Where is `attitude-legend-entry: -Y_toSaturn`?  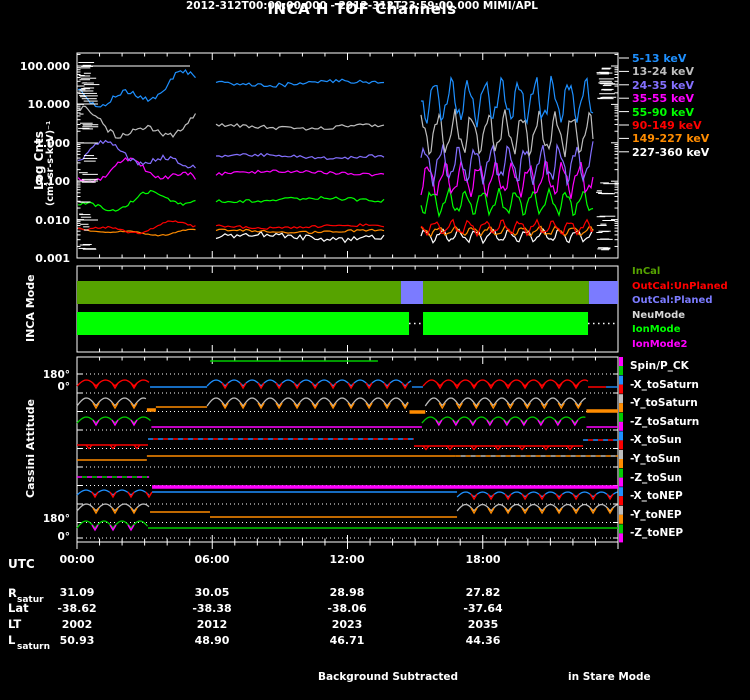
attitude-legend-entry: -Y_toSaturn is located at coordinates (664, 403).